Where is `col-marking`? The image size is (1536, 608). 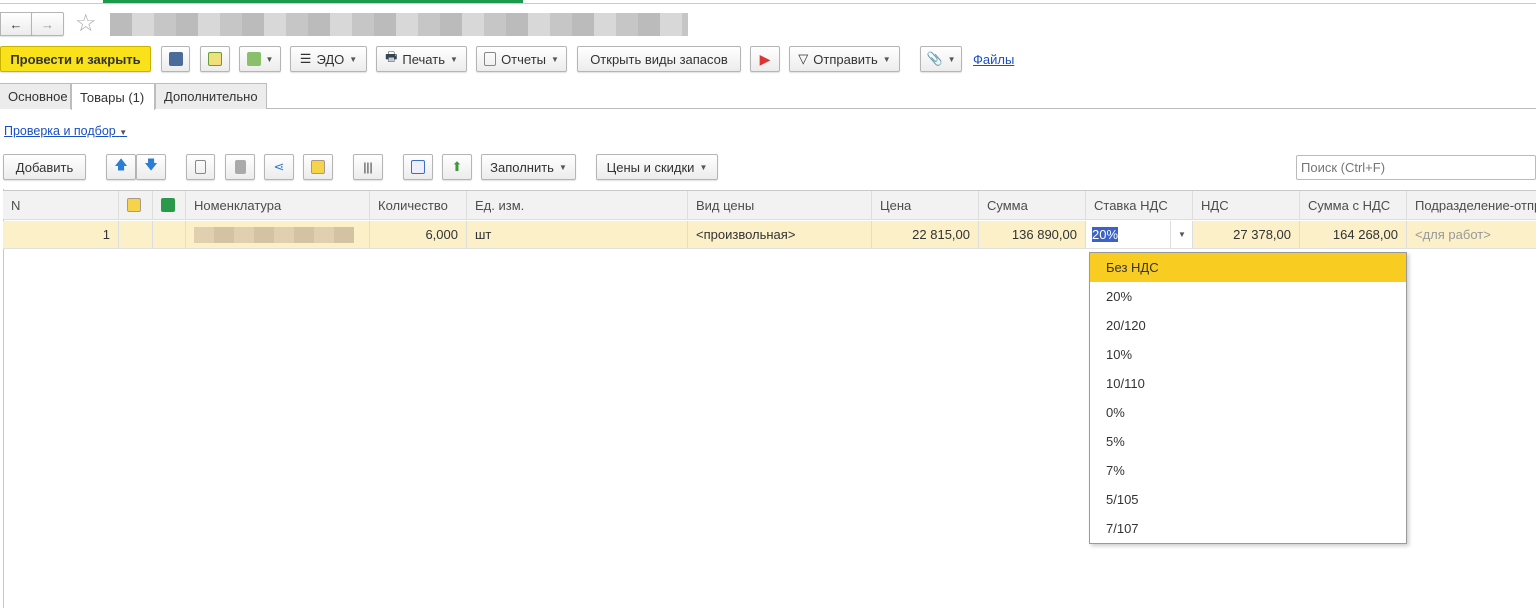
col-marking is located at coordinates (169, 205).